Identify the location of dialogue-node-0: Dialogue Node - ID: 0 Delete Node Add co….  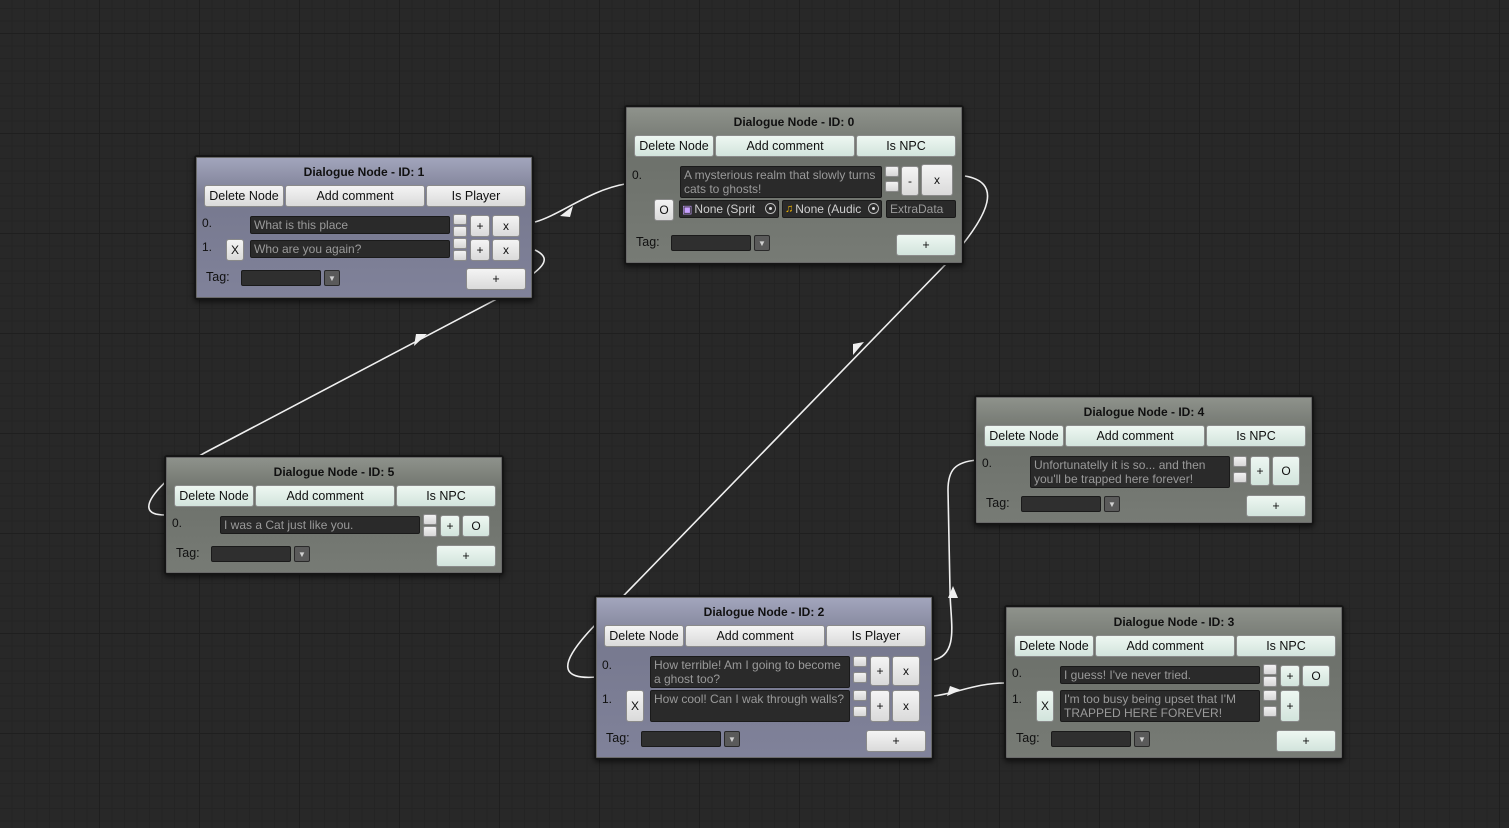
(794, 185).